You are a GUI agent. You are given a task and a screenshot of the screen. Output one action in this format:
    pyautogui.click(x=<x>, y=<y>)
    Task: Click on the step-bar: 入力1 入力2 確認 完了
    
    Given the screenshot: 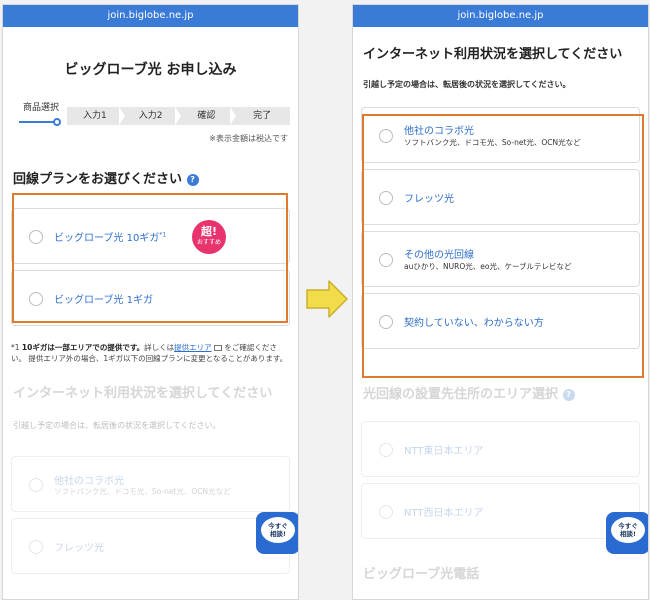 What is the action you would take?
    pyautogui.click(x=178, y=116)
    